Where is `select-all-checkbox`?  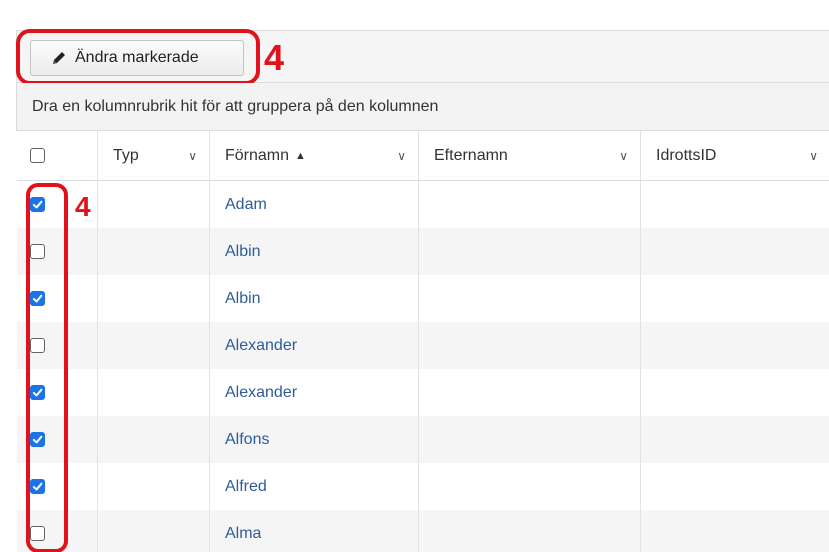 select-all-checkbox is located at coordinates (37, 155).